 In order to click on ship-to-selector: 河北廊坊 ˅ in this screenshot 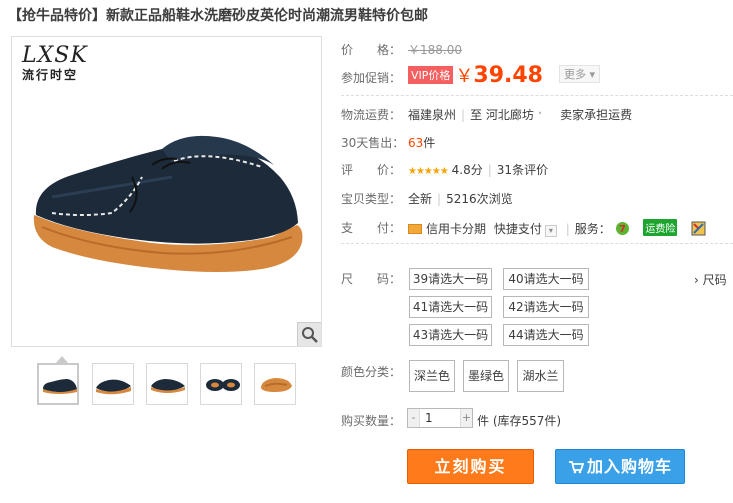, I will do `click(514, 115)`.